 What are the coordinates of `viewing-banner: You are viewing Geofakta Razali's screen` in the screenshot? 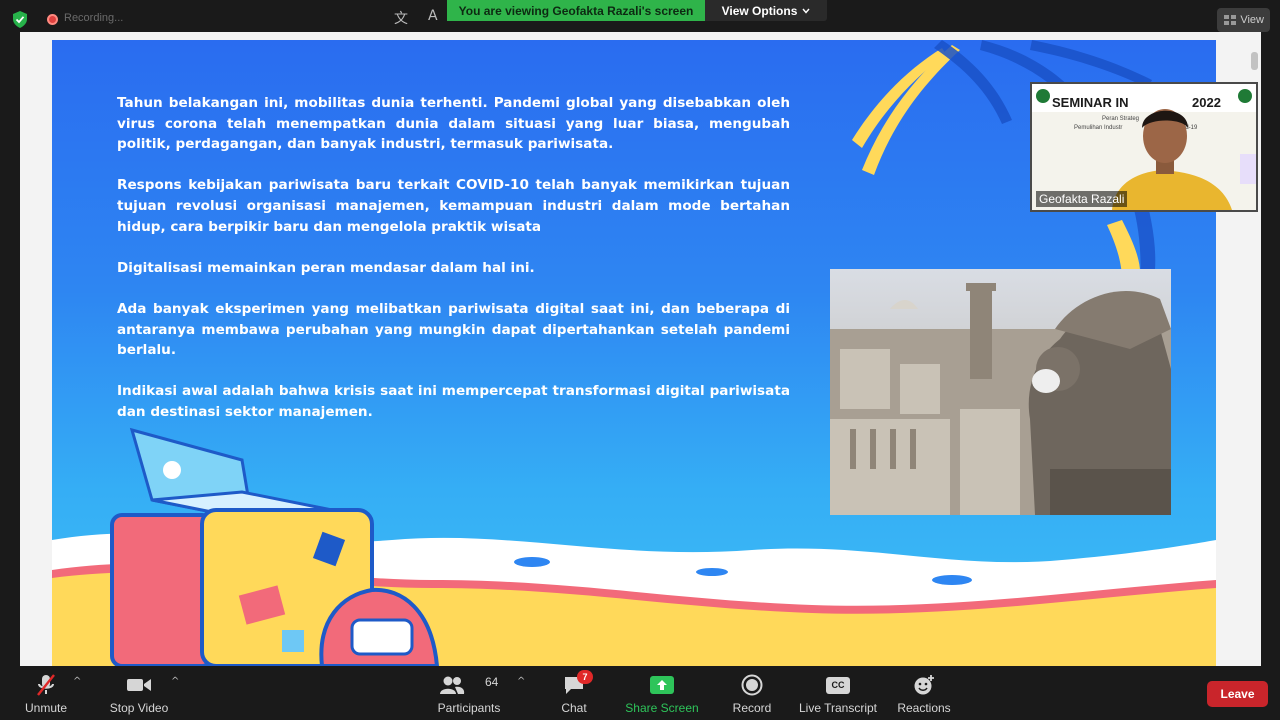 It's located at (576, 10).